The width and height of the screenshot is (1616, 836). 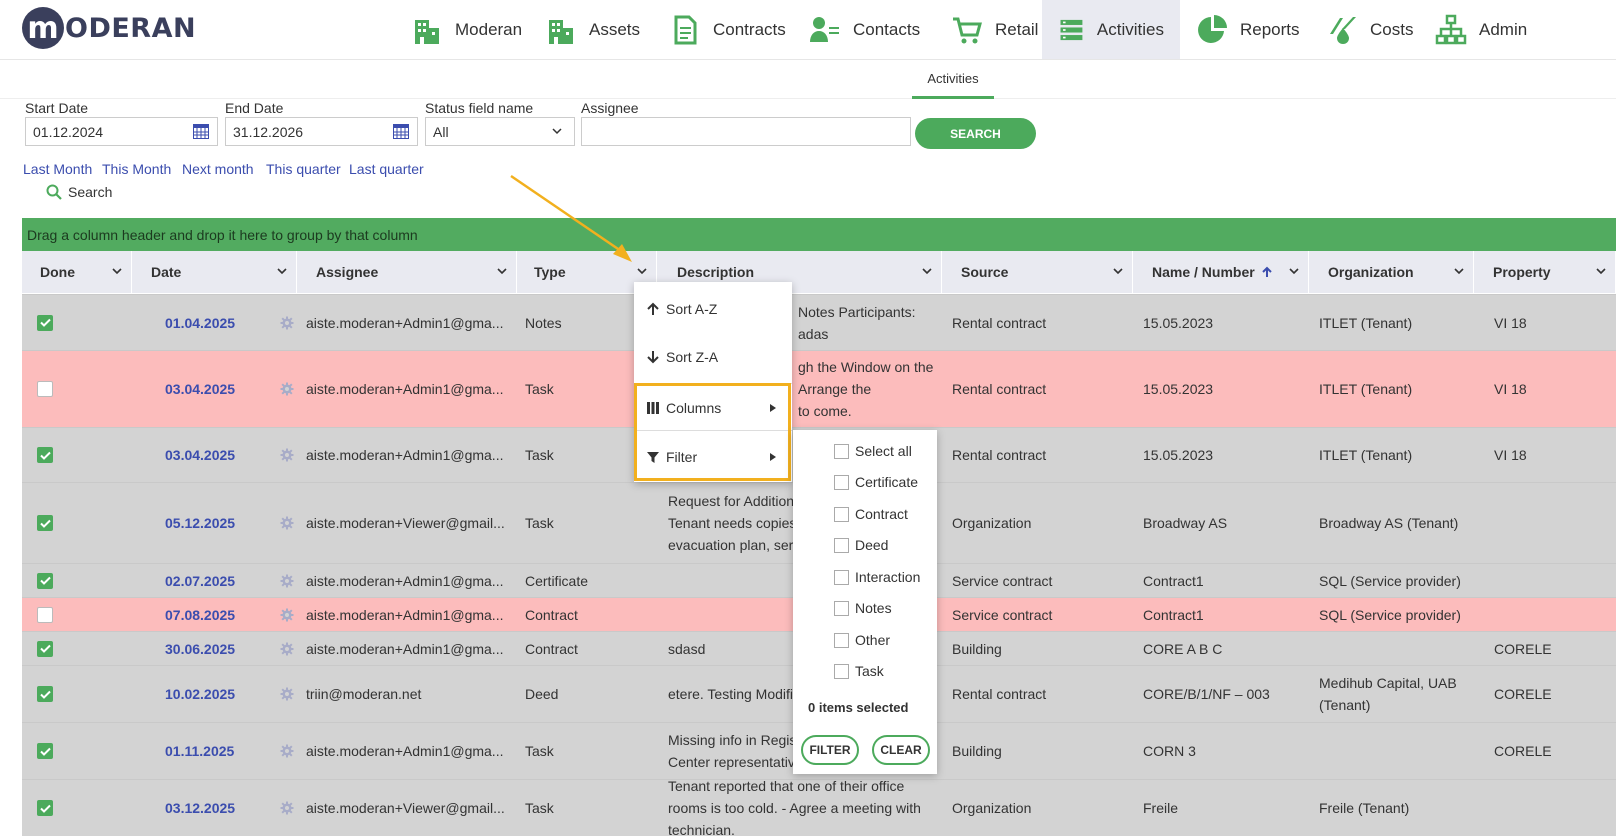 I want to click on filter-option-deed: Deed, so click(x=861, y=545).